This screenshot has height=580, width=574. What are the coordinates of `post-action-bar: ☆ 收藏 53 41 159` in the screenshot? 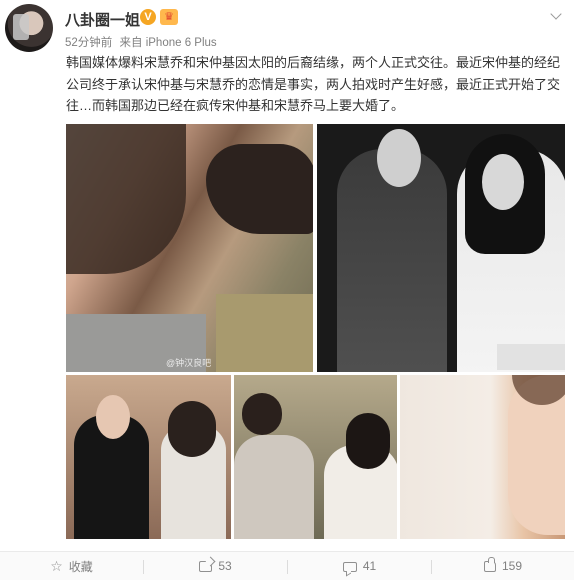 It's located at (287, 565).